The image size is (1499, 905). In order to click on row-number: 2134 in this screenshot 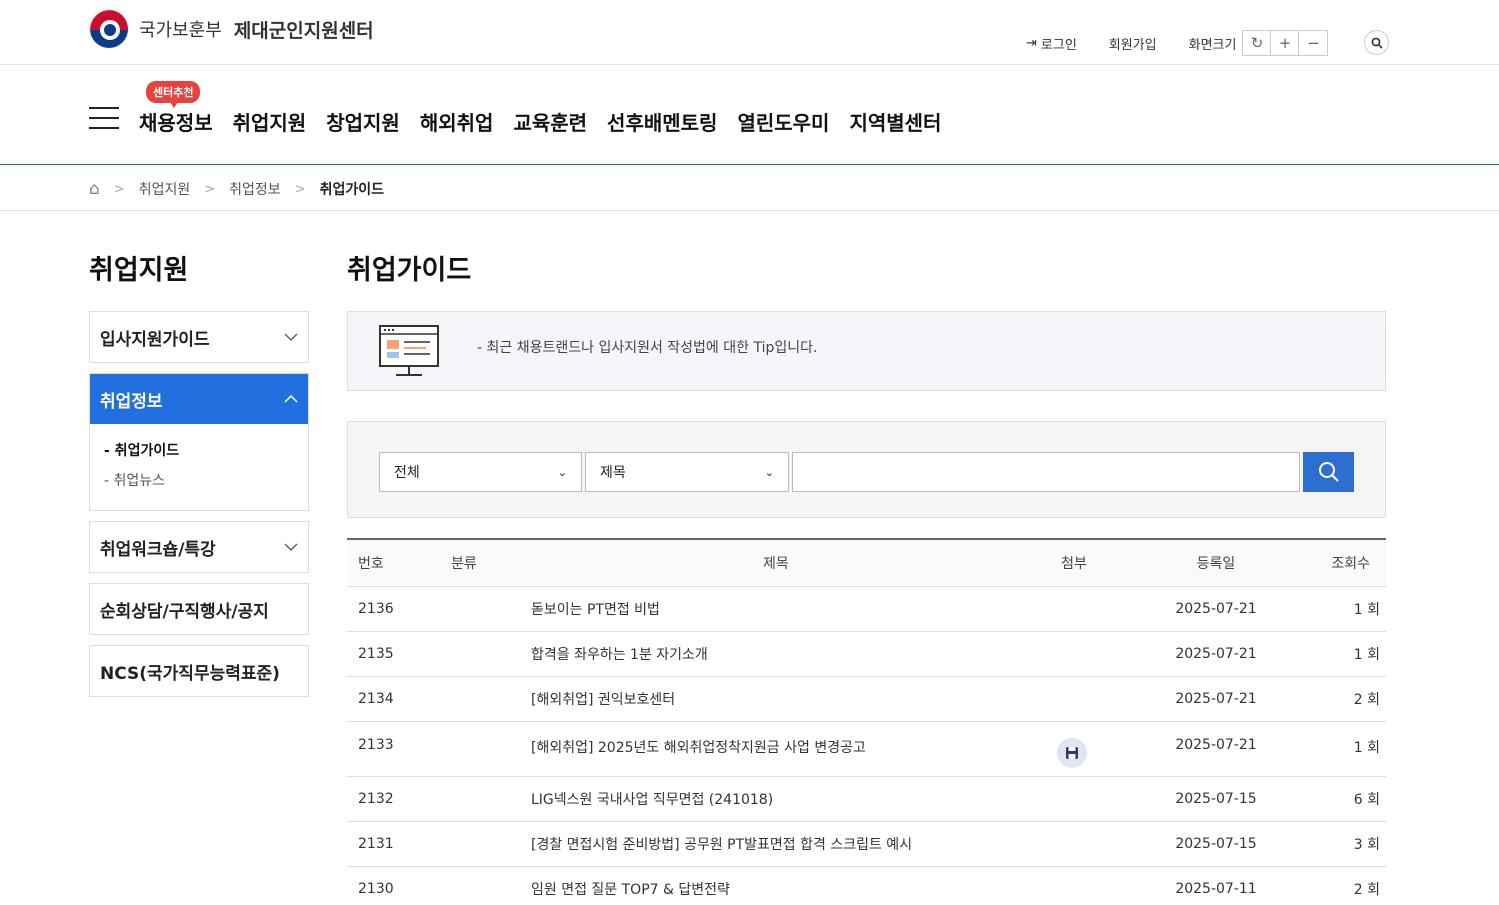, I will do `click(376, 699)`.